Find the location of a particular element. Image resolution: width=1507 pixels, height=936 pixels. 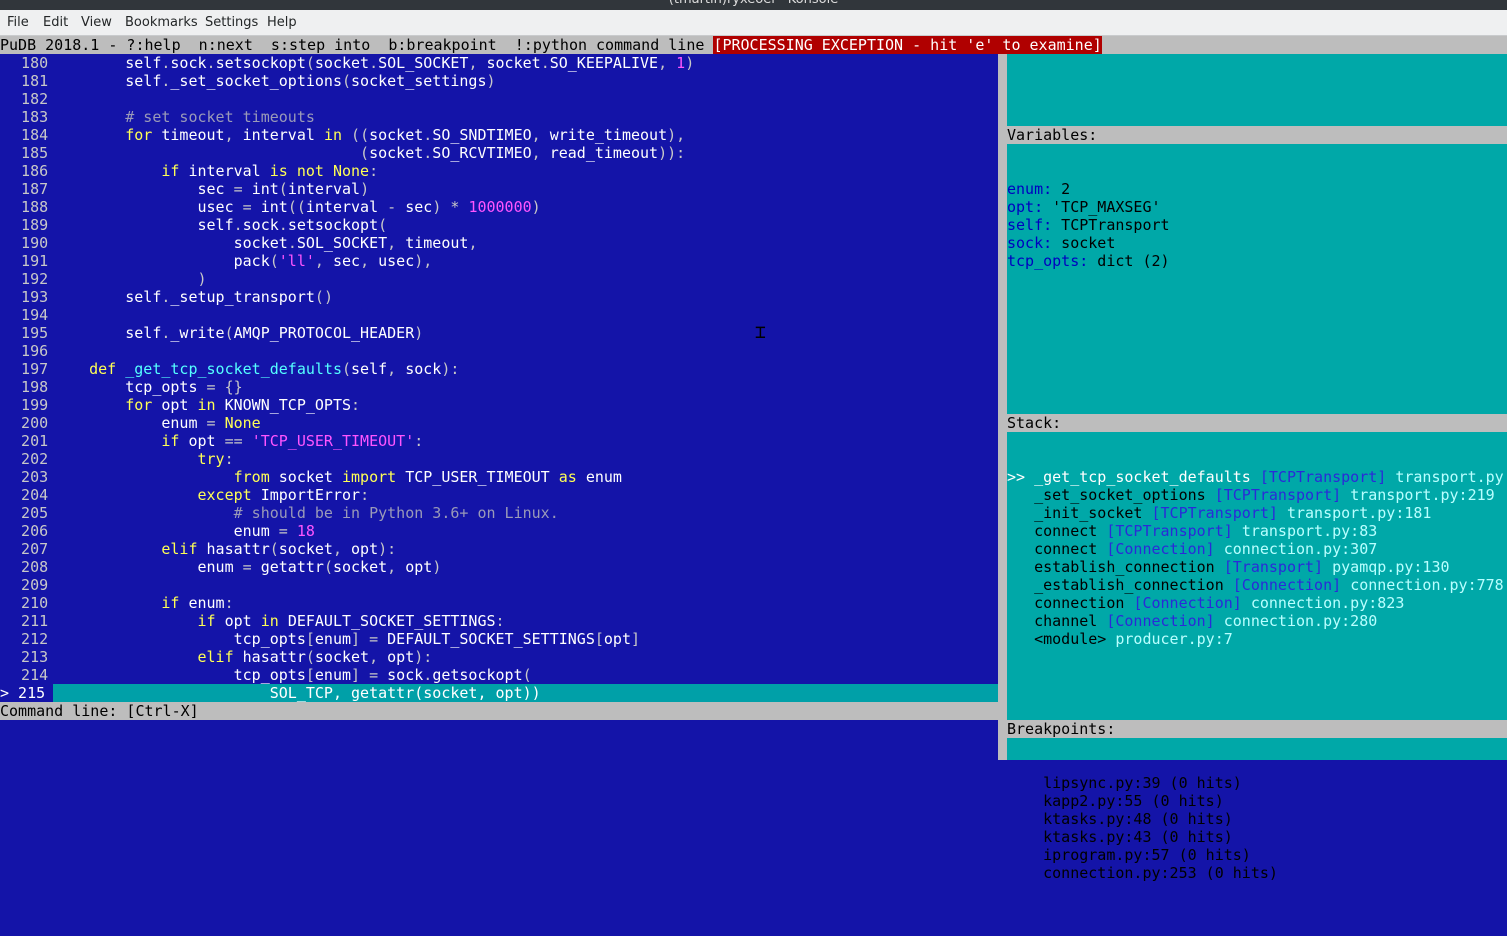

line-number: 198 is located at coordinates (26, 387).